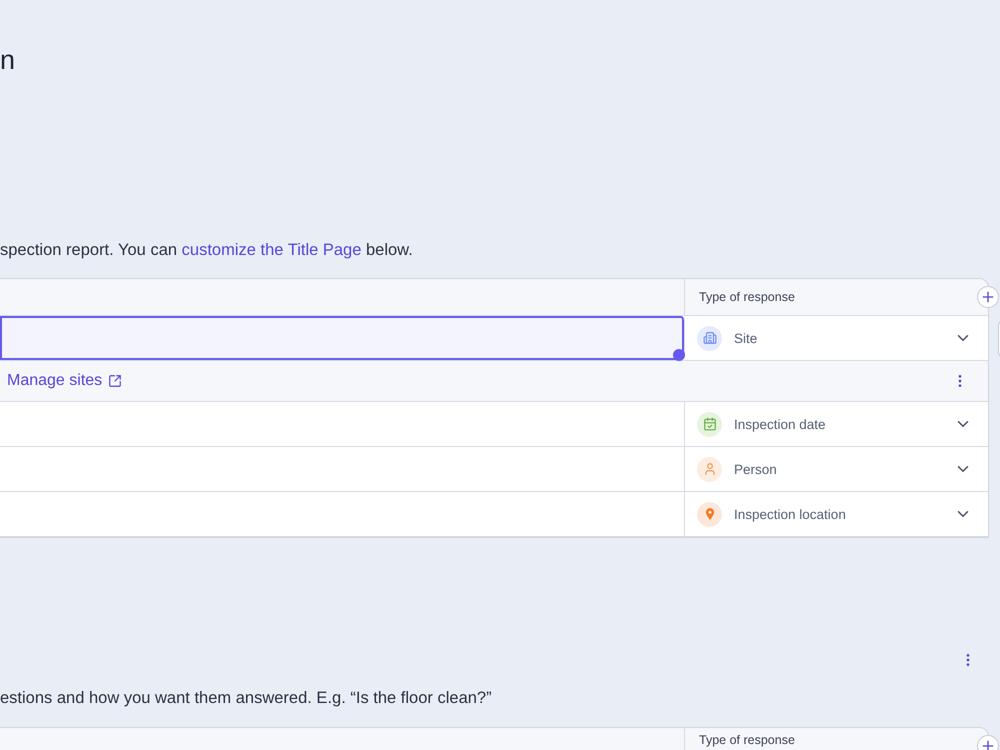  Describe the element at coordinates (272, 250) in the screenshot. I see `customize-title-page-link: customize the Title Page` at that location.